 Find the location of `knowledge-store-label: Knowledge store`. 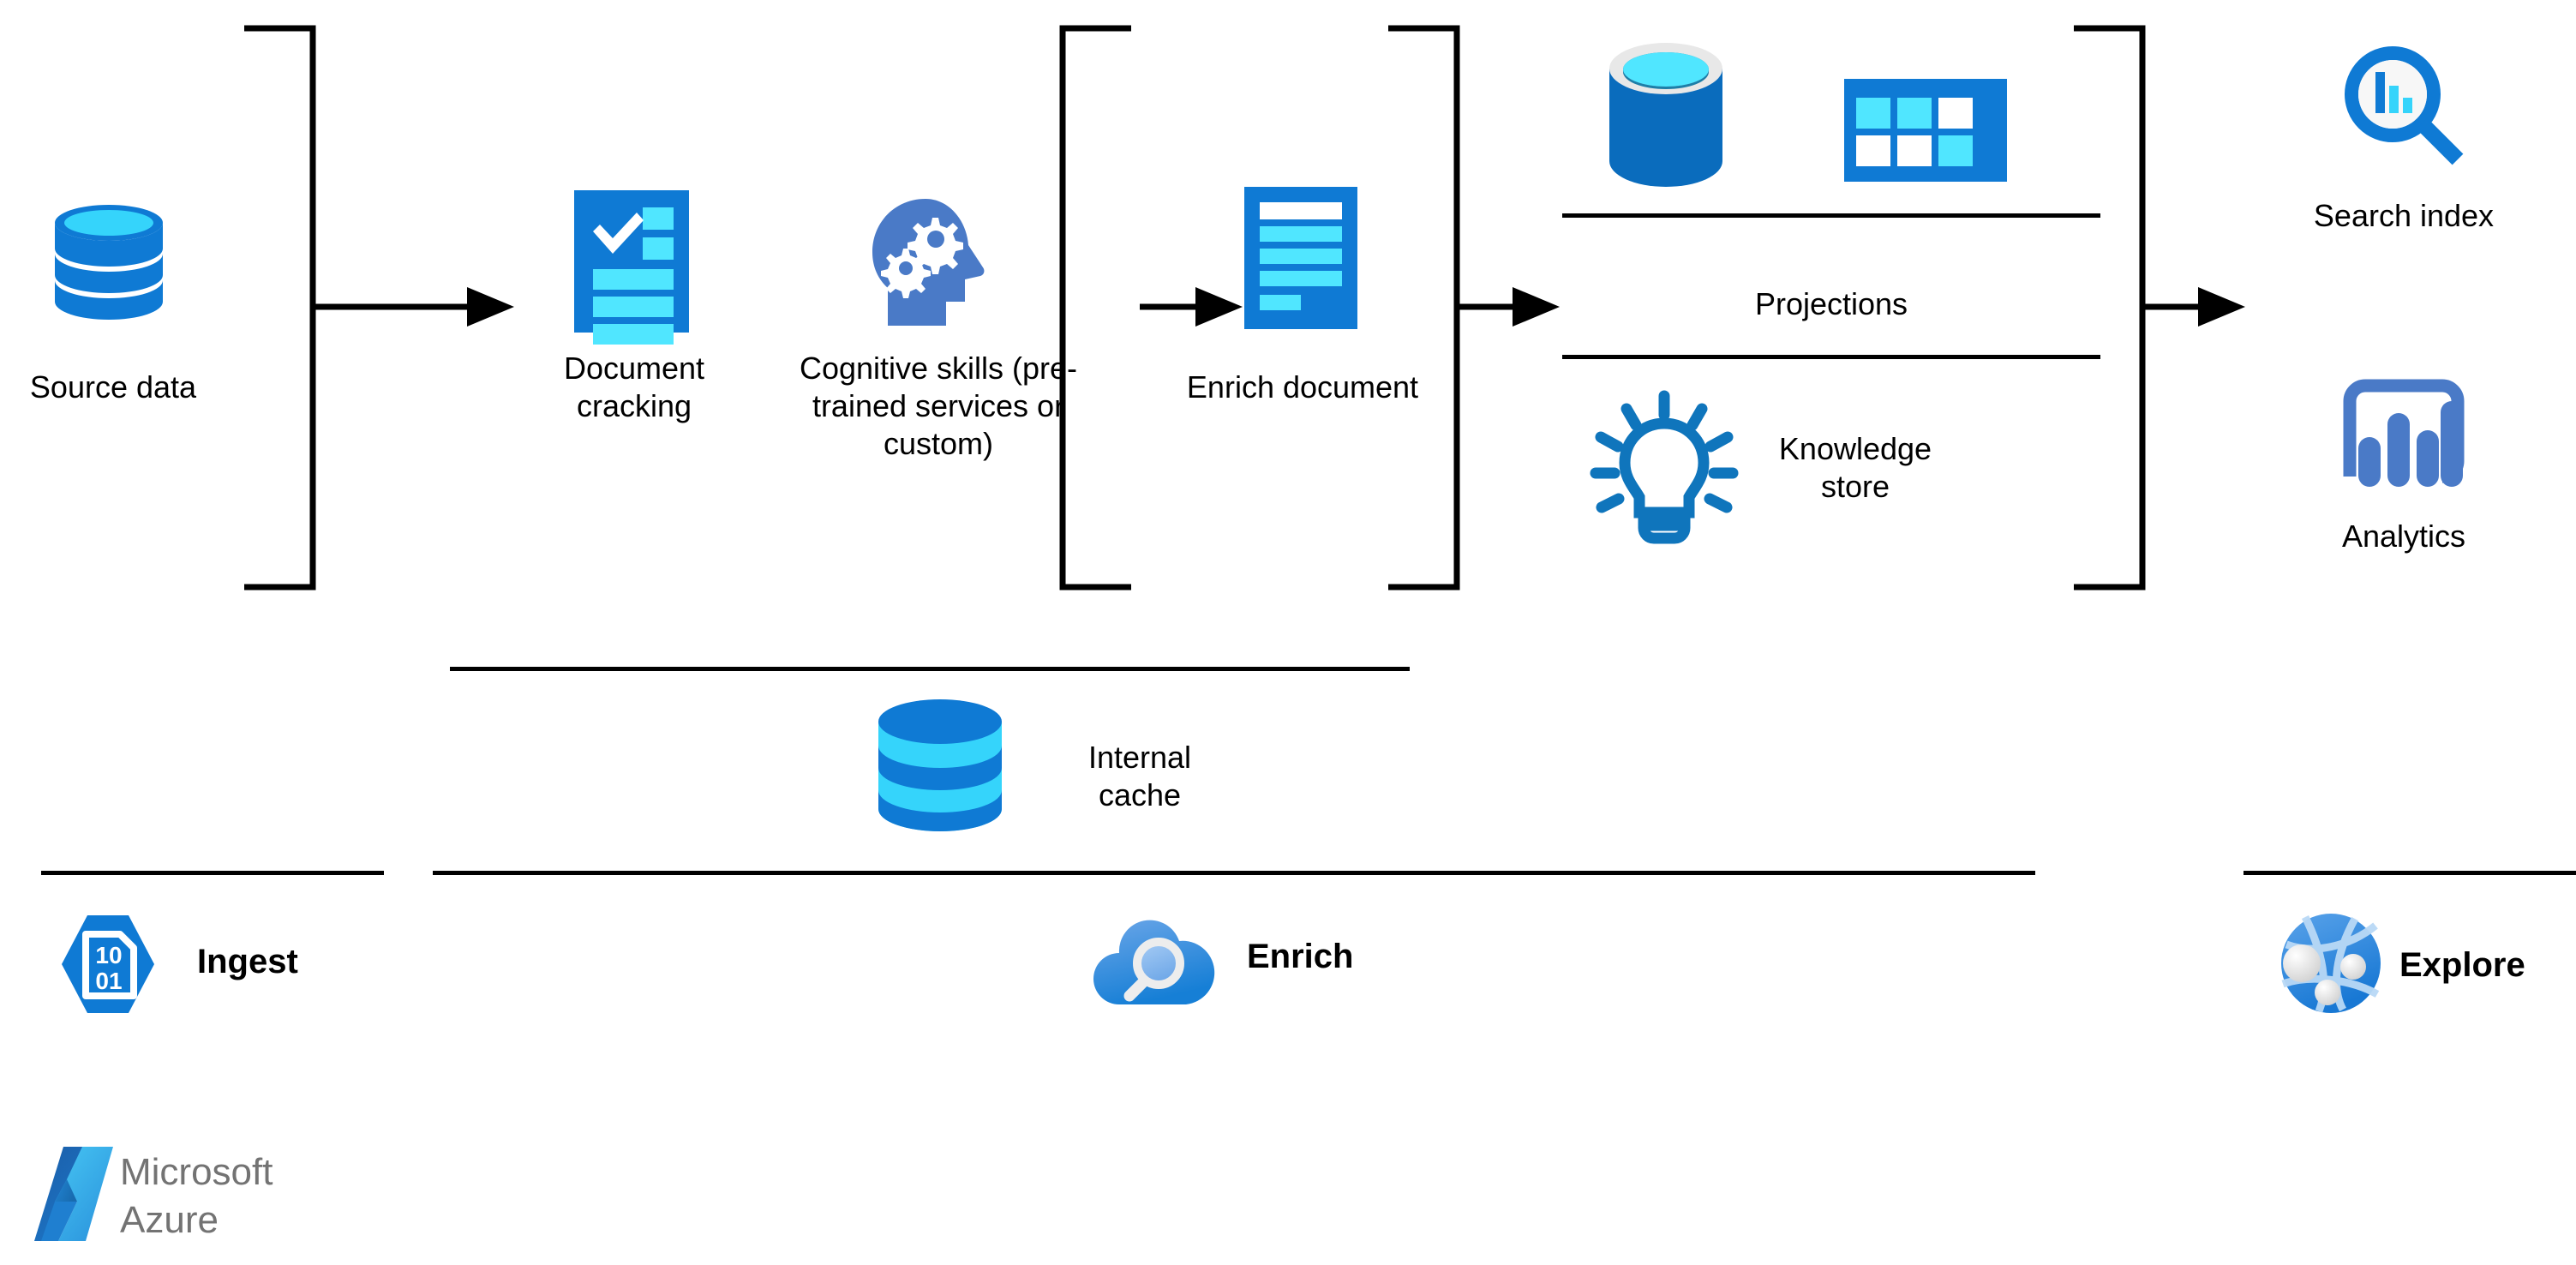

knowledge-store-label: Knowledge store is located at coordinates (1855, 467).